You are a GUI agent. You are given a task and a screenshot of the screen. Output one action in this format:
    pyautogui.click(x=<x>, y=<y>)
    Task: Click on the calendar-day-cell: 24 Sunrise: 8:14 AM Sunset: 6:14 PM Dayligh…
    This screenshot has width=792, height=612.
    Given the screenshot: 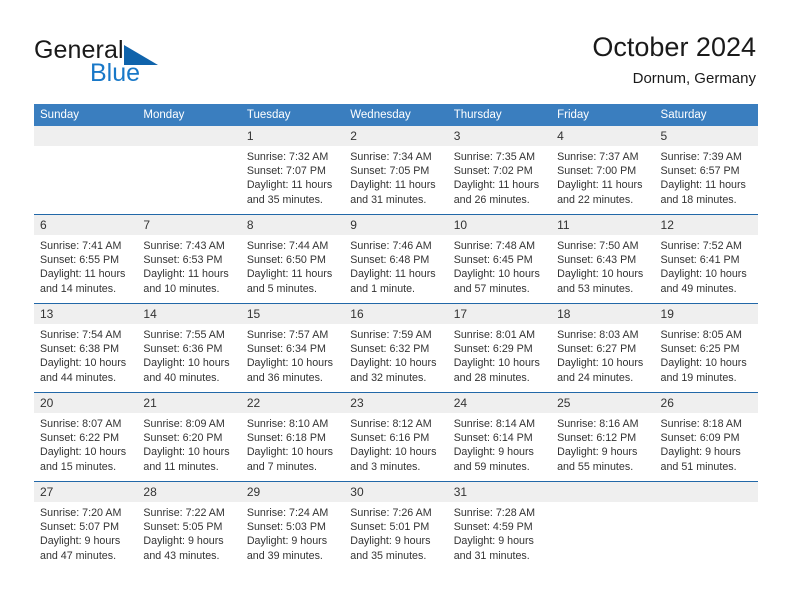 What is the action you would take?
    pyautogui.click(x=499, y=437)
    